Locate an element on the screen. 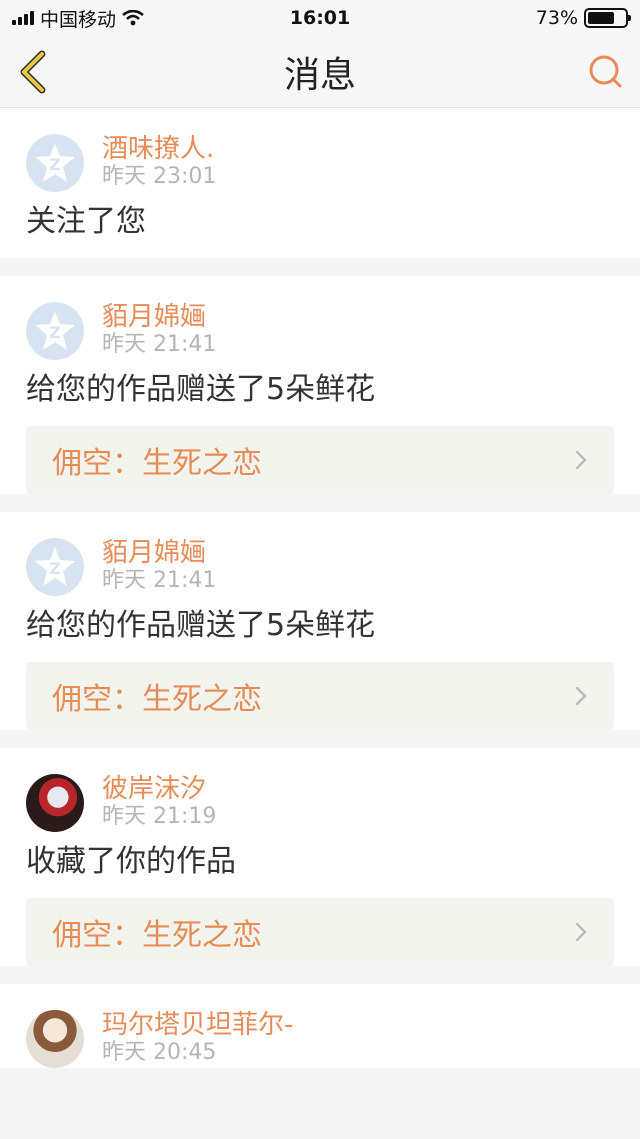 Image resolution: width=640 pixels, height=1139 pixels. message-card: 玛尔塔贝坦菲尔- 昨天 20:45 is located at coordinates (320, 1026).